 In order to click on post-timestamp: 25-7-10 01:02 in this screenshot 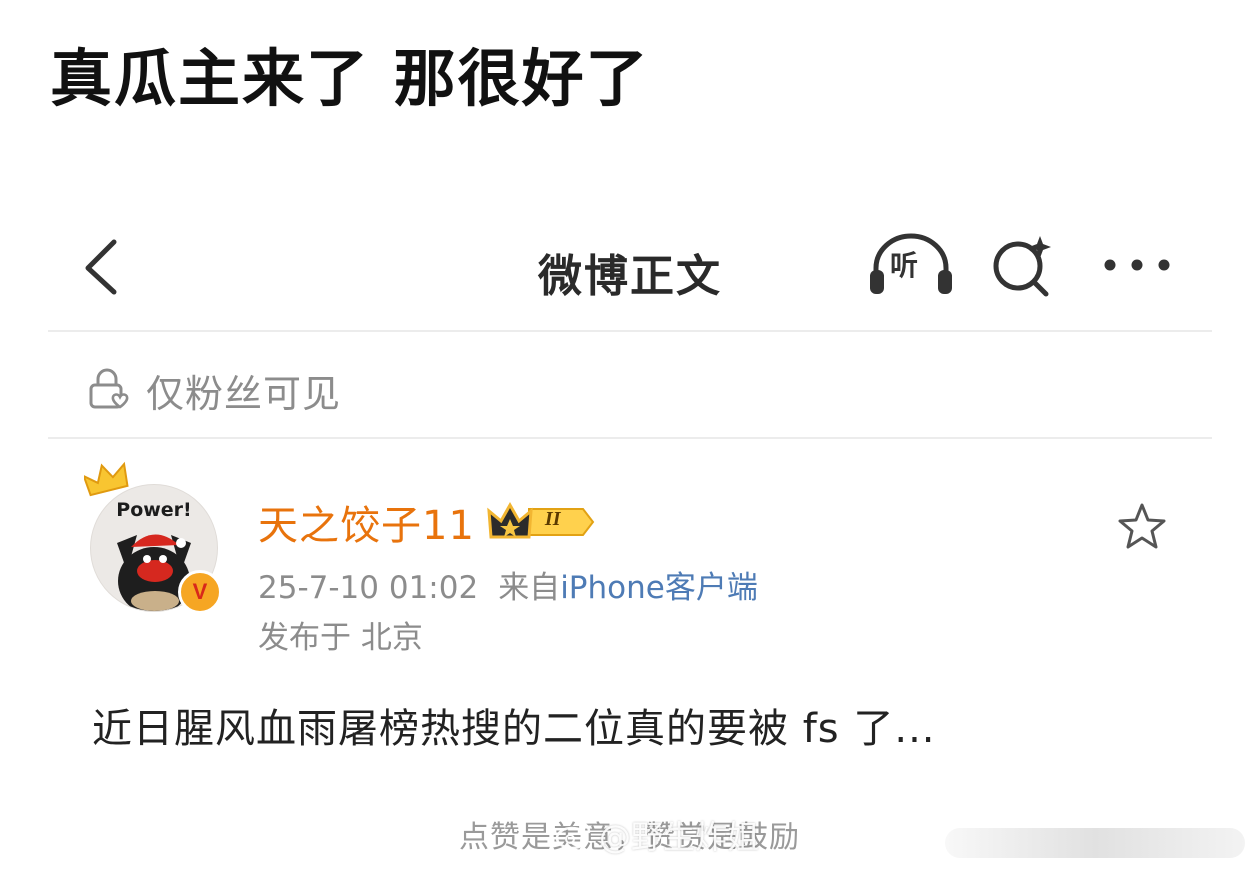, I will do `click(368, 588)`.